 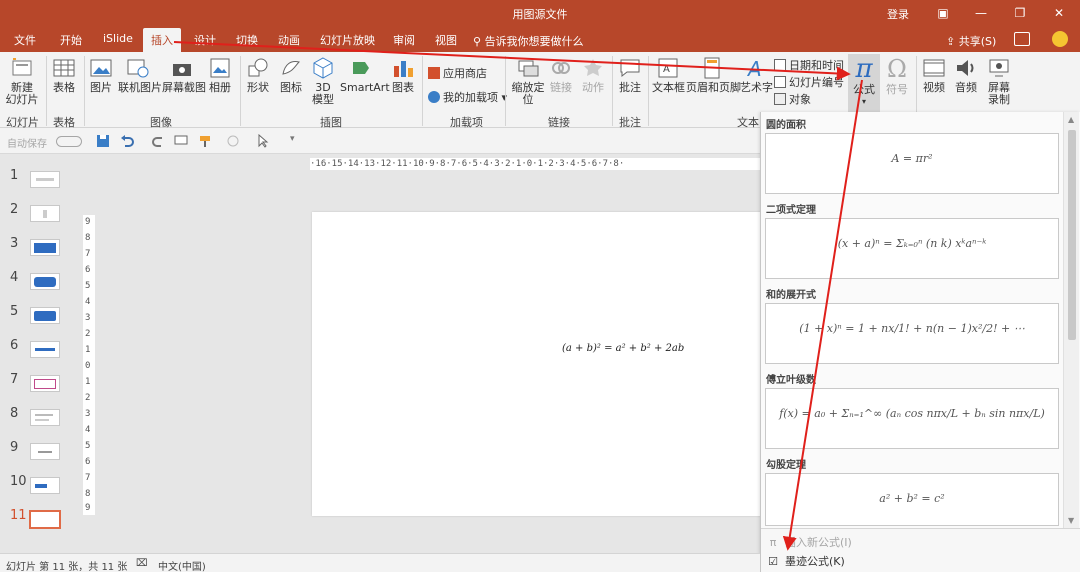 I want to click on tab-file: 文件, so click(x=25, y=40).